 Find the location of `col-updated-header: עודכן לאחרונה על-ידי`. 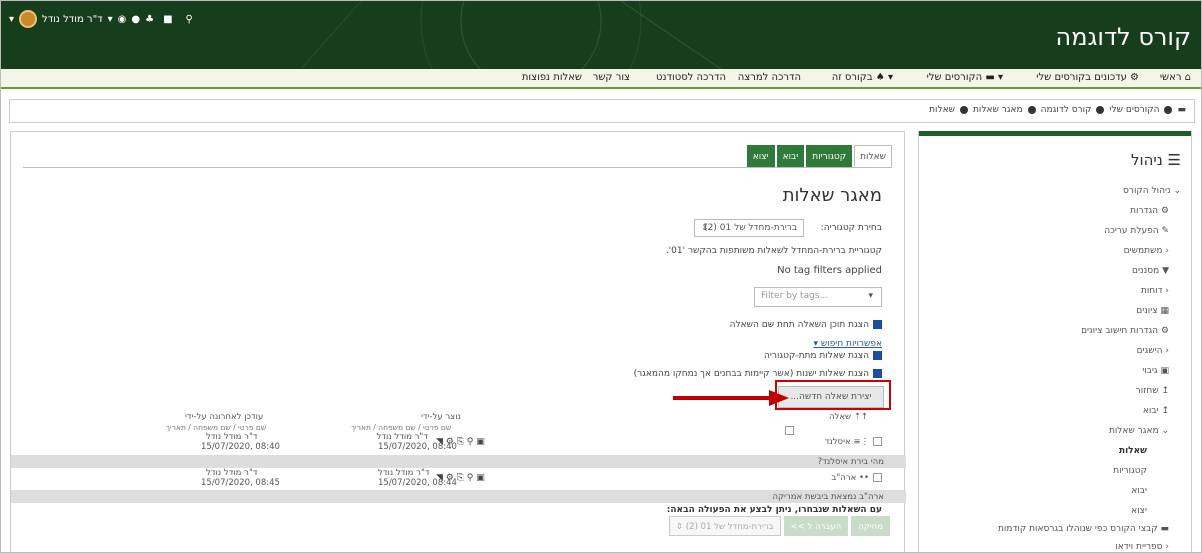

col-updated-header: עודכן לאחרונה על-ידי is located at coordinates (224, 417).